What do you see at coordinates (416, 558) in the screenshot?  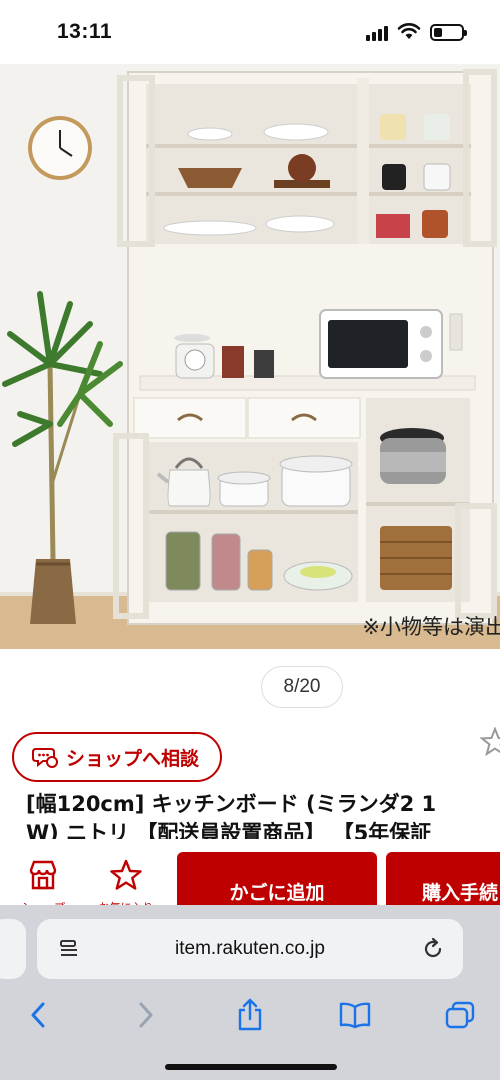 I see `storage-basket-icon` at bounding box center [416, 558].